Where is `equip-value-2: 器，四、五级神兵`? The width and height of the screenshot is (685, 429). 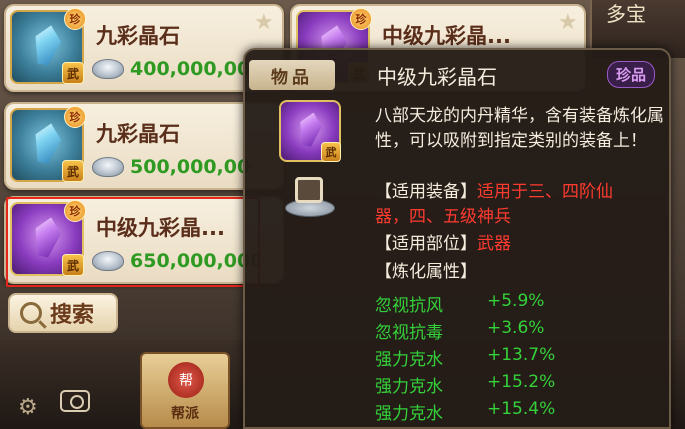
equip-value-2: 器，四、五级神兵 is located at coordinates (443, 217).